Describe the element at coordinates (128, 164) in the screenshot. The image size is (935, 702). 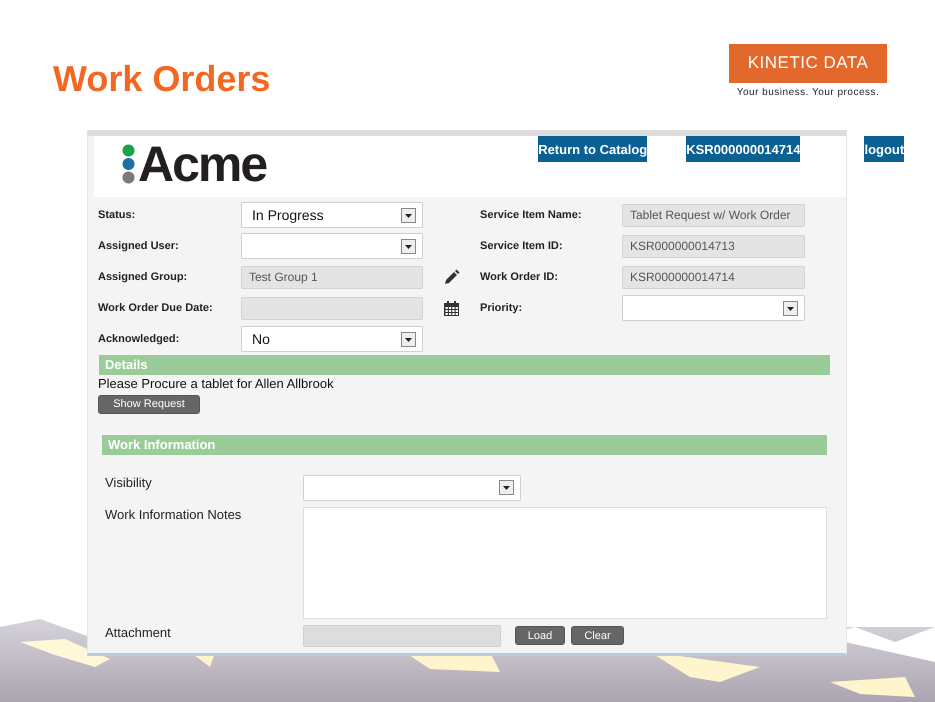
I see `logo-dots-icon` at that location.